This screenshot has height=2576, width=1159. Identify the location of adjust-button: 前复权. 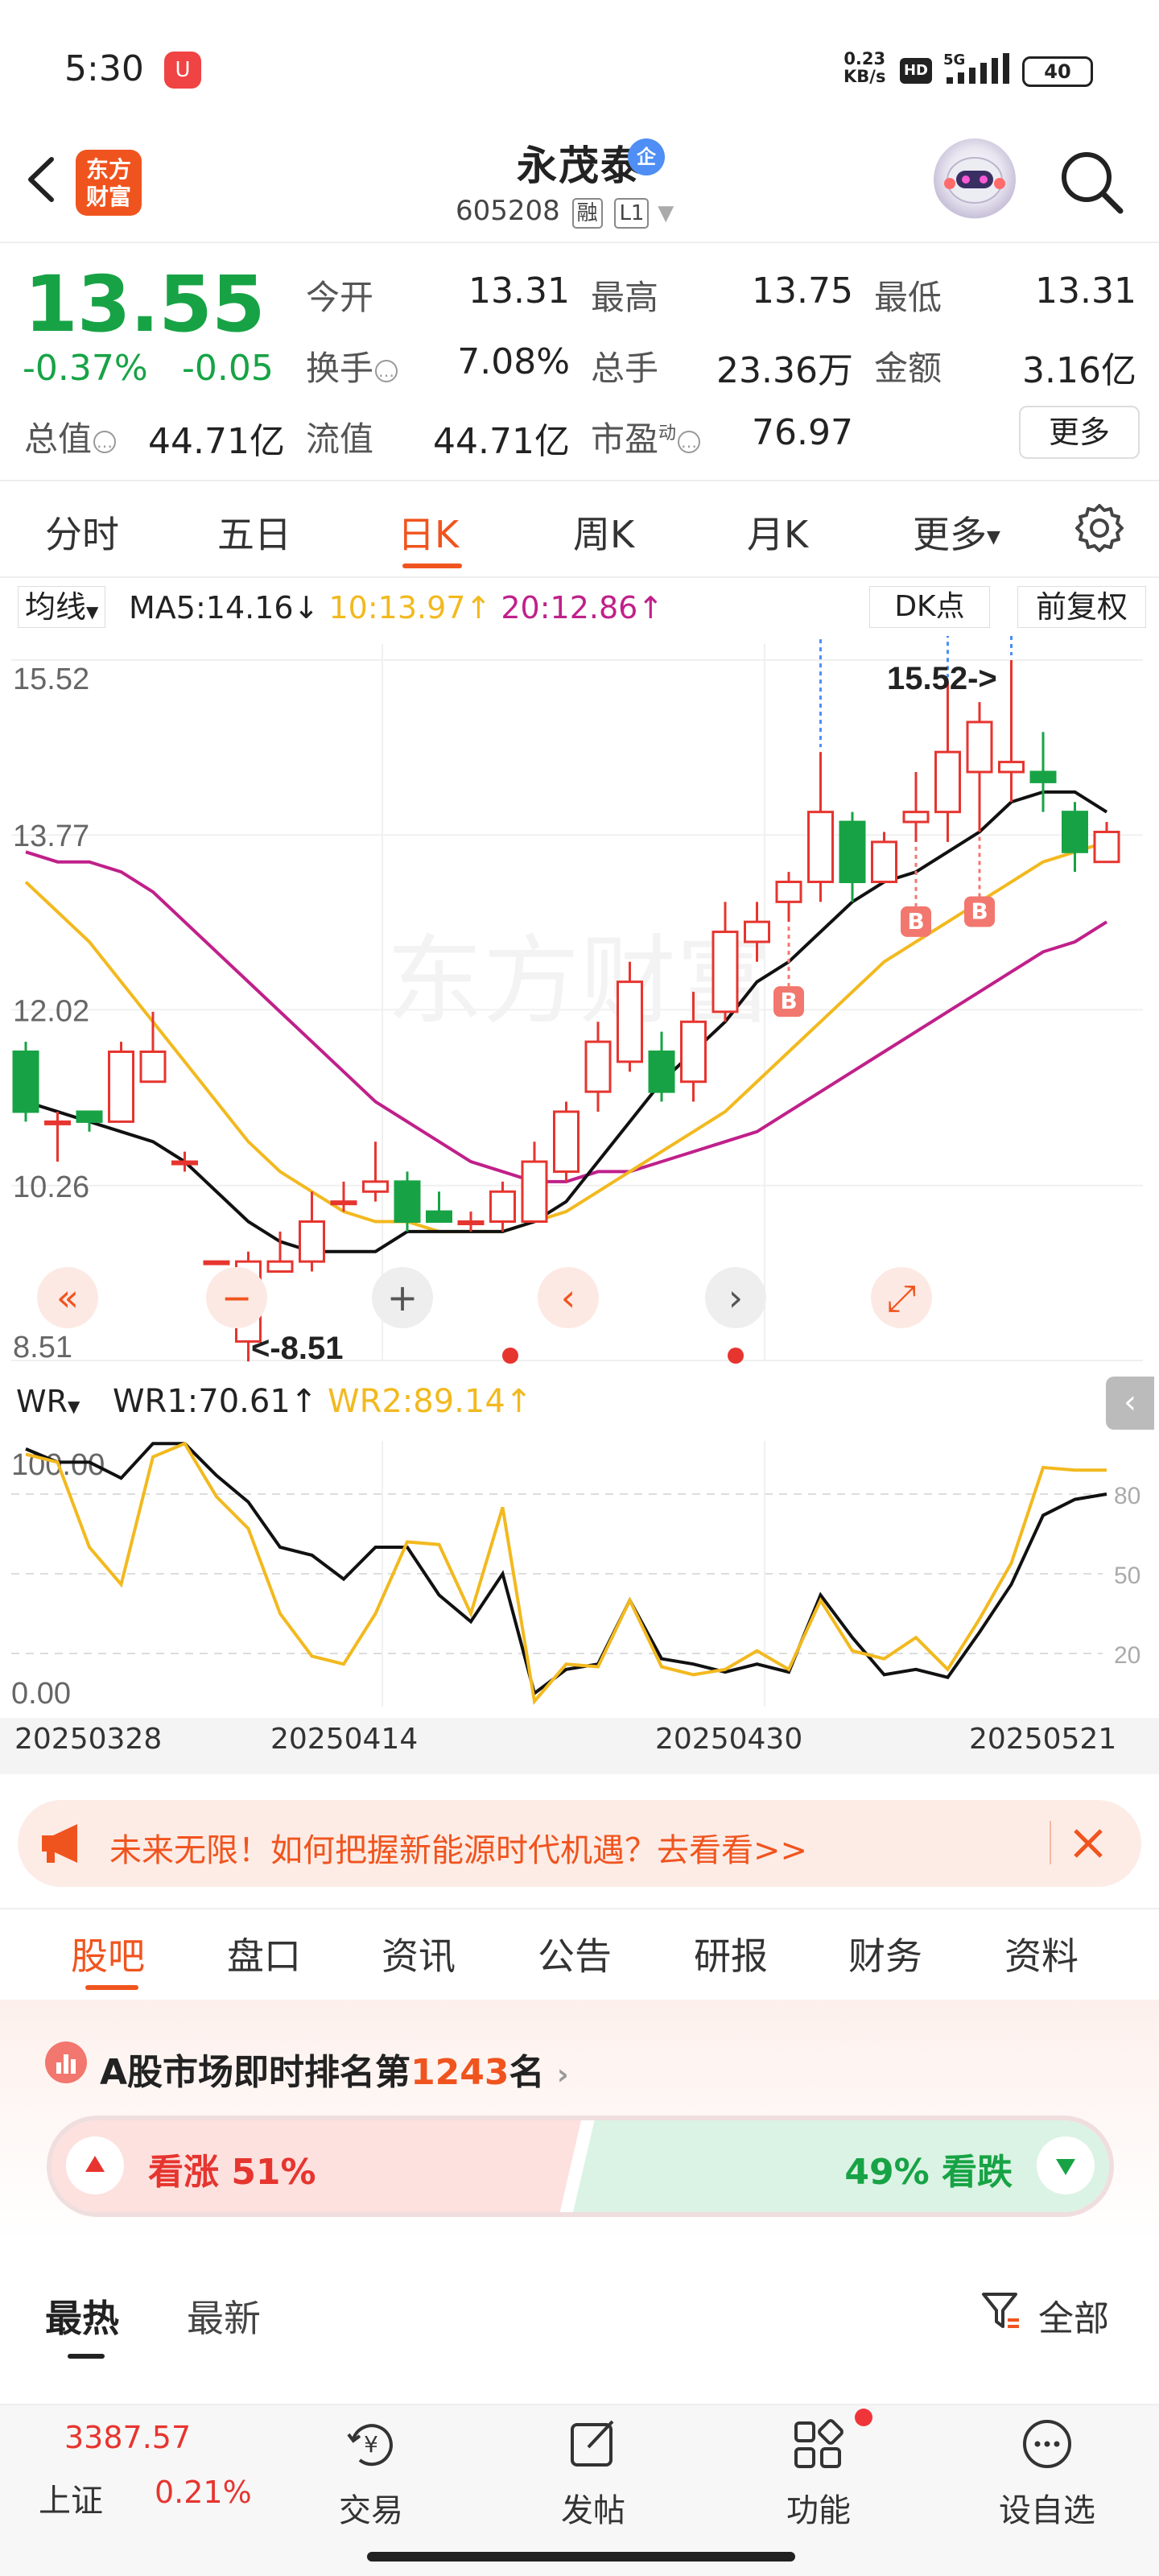
(1081, 607).